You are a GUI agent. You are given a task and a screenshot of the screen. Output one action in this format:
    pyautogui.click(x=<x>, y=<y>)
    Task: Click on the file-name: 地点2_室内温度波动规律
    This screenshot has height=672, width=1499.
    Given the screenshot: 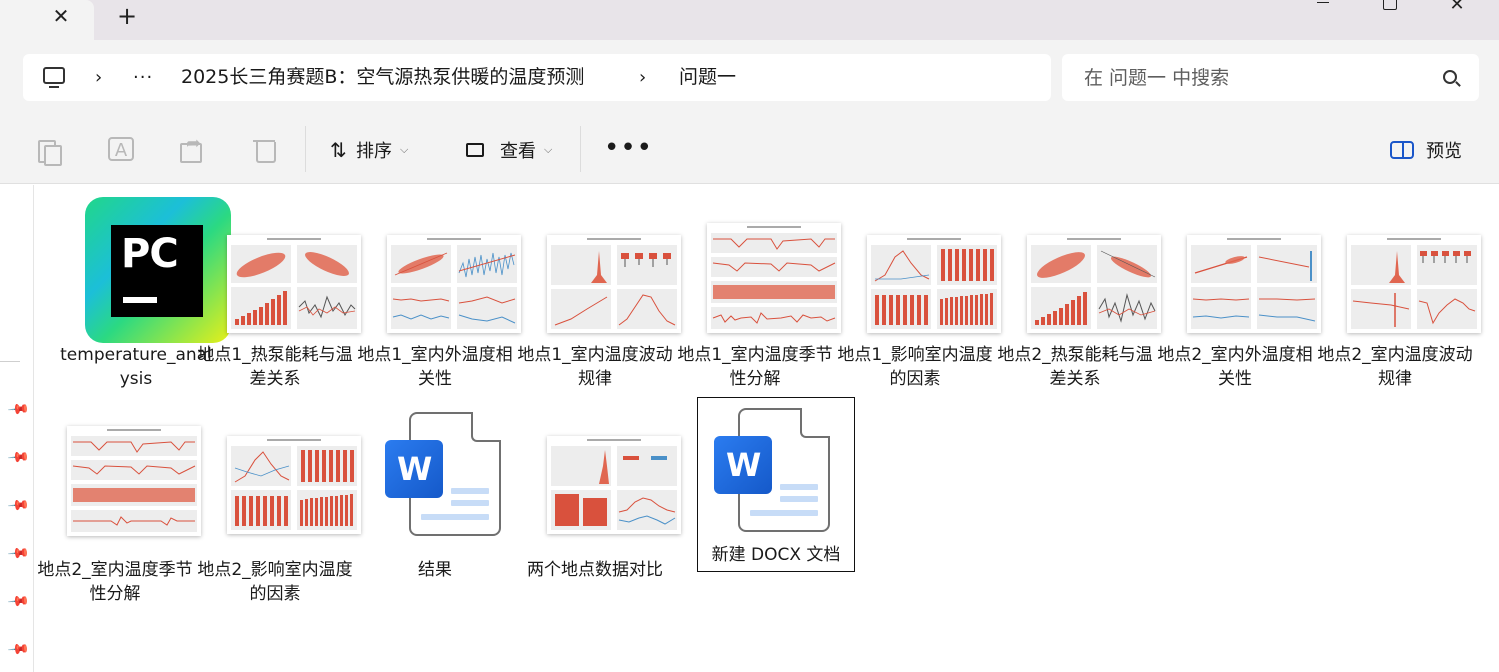 What is the action you would take?
    pyautogui.click(x=1395, y=367)
    